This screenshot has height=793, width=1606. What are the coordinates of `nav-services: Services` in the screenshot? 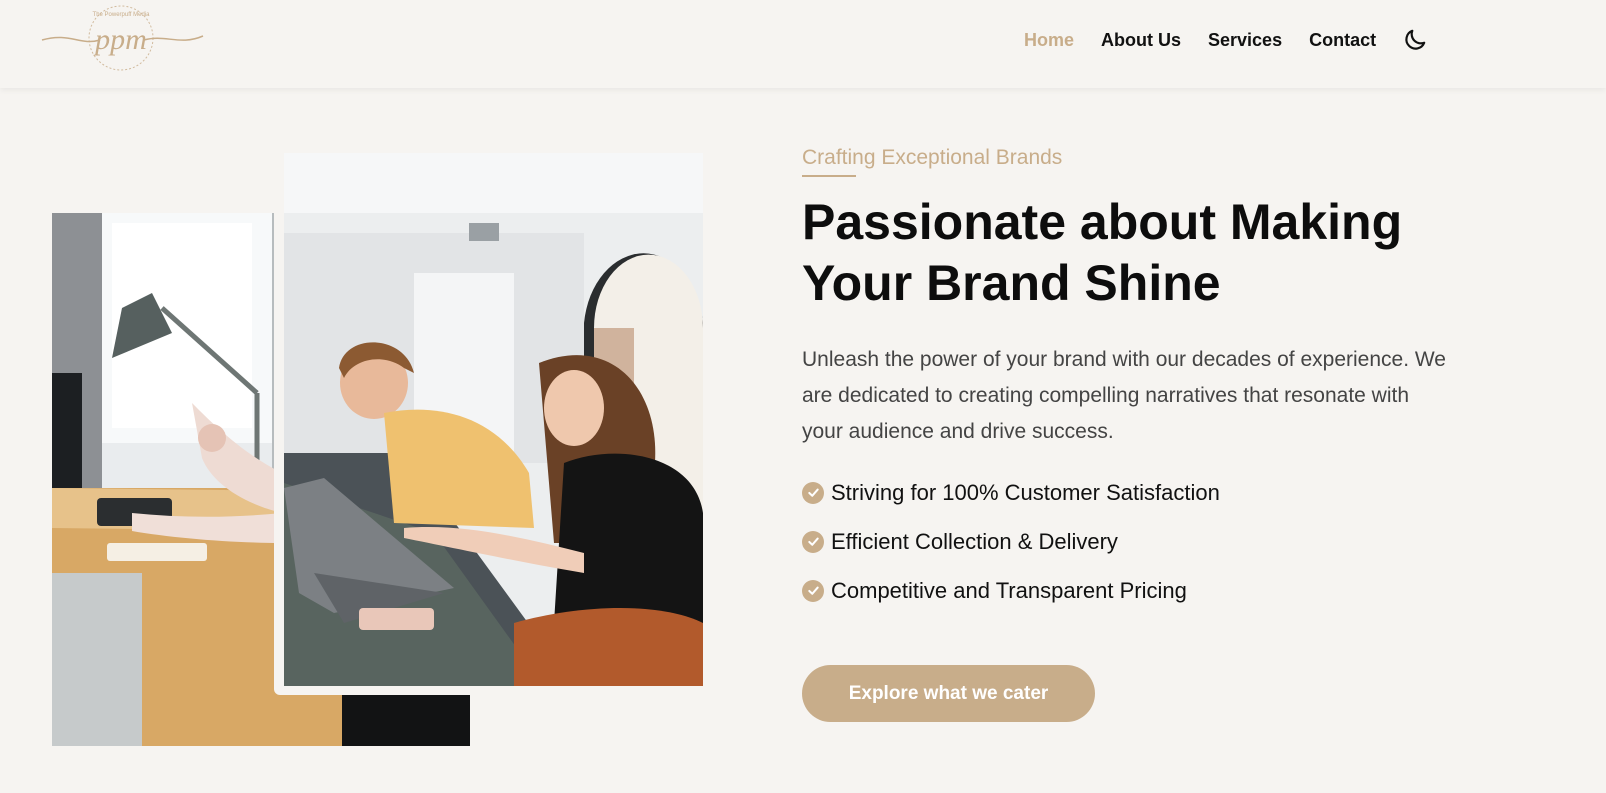 It's located at (1245, 40).